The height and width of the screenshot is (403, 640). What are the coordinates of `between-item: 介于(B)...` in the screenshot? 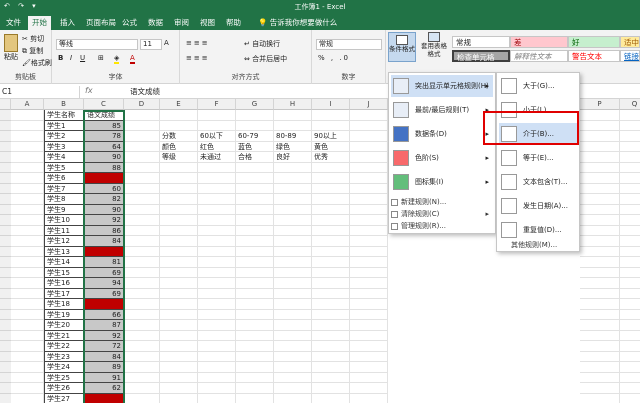 It's located at (538, 134).